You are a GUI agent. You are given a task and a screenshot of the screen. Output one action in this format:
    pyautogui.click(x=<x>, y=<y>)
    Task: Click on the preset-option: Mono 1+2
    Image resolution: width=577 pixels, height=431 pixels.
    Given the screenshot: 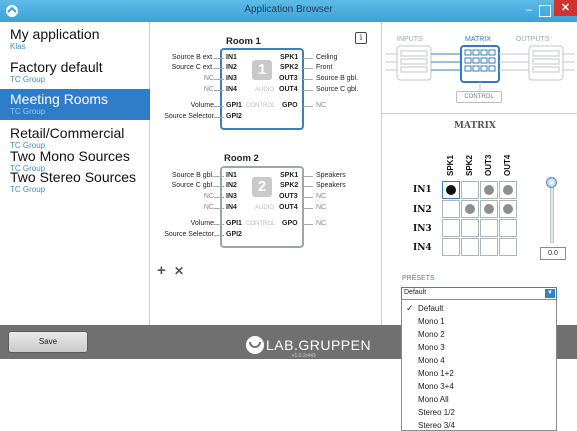 What is the action you would take?
    pyautogui.click(x=479, y=373)
    